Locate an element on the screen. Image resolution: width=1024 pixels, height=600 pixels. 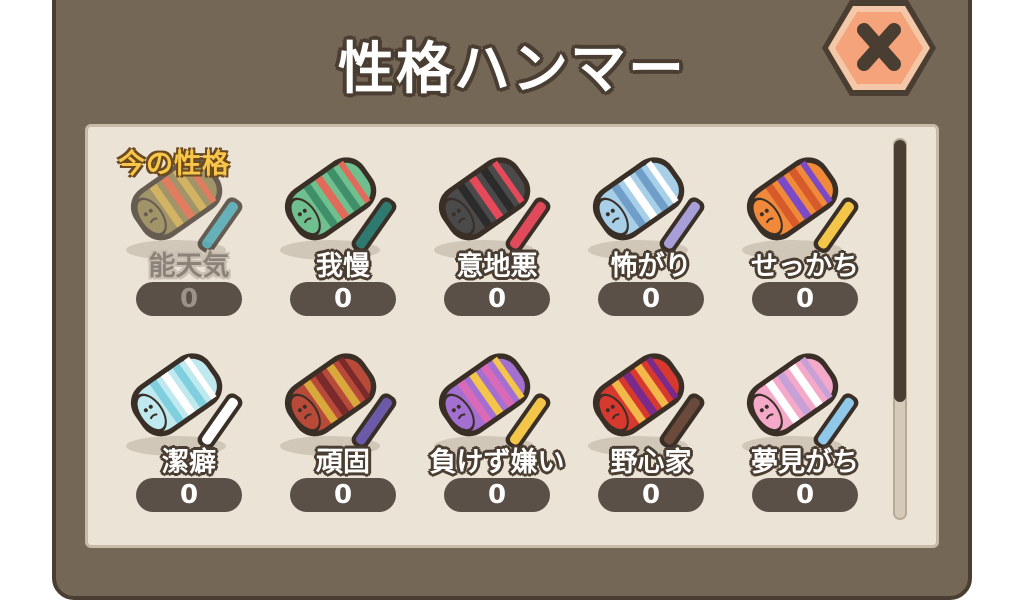
close-x-icon is located at coordinates (879, 48).